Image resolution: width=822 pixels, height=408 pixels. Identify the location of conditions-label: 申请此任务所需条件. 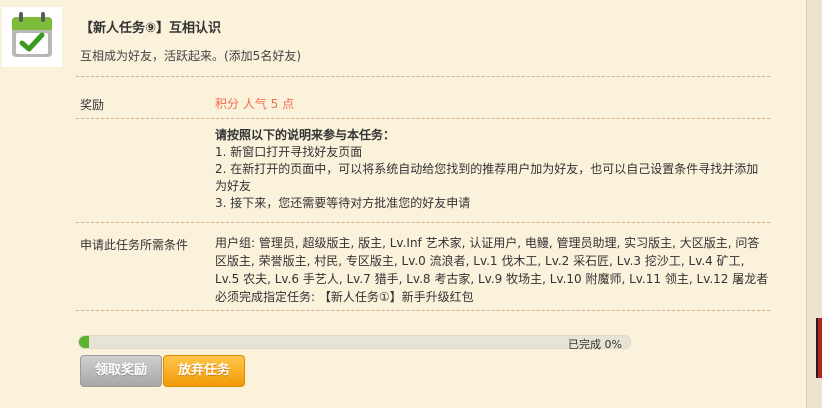
(134, 245).